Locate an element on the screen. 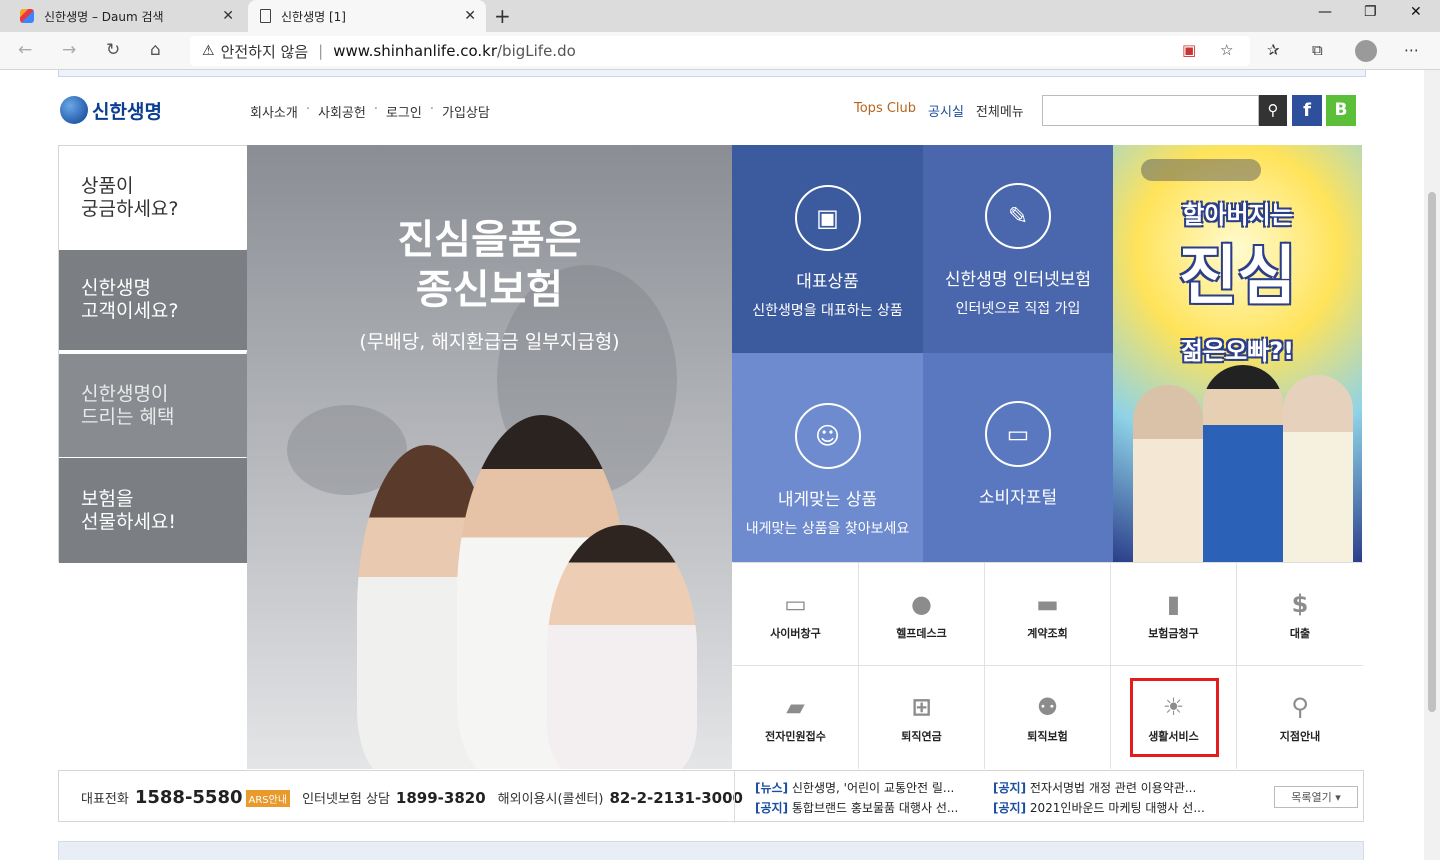 The image size is (1440, 860). lnb-products: 상품이 궁금하세요? is located at coordinates (153, 197).